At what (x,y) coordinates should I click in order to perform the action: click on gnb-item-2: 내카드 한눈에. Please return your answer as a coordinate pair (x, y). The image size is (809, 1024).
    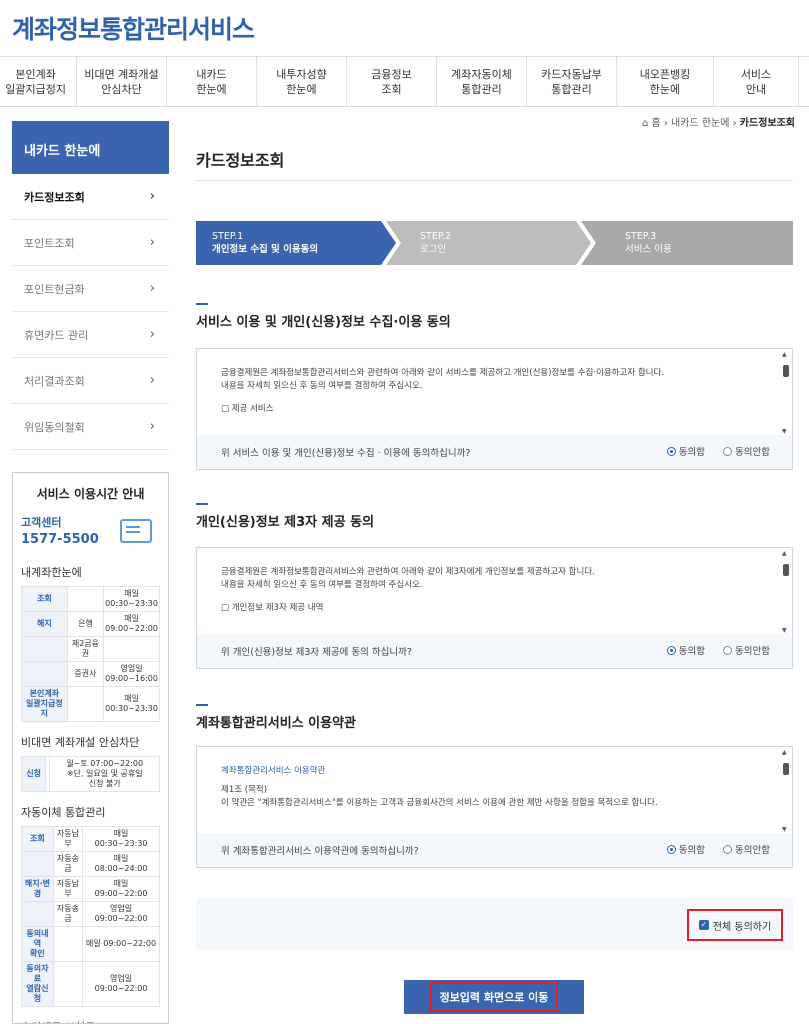
    Looking at the image, I should click on (212, 82).